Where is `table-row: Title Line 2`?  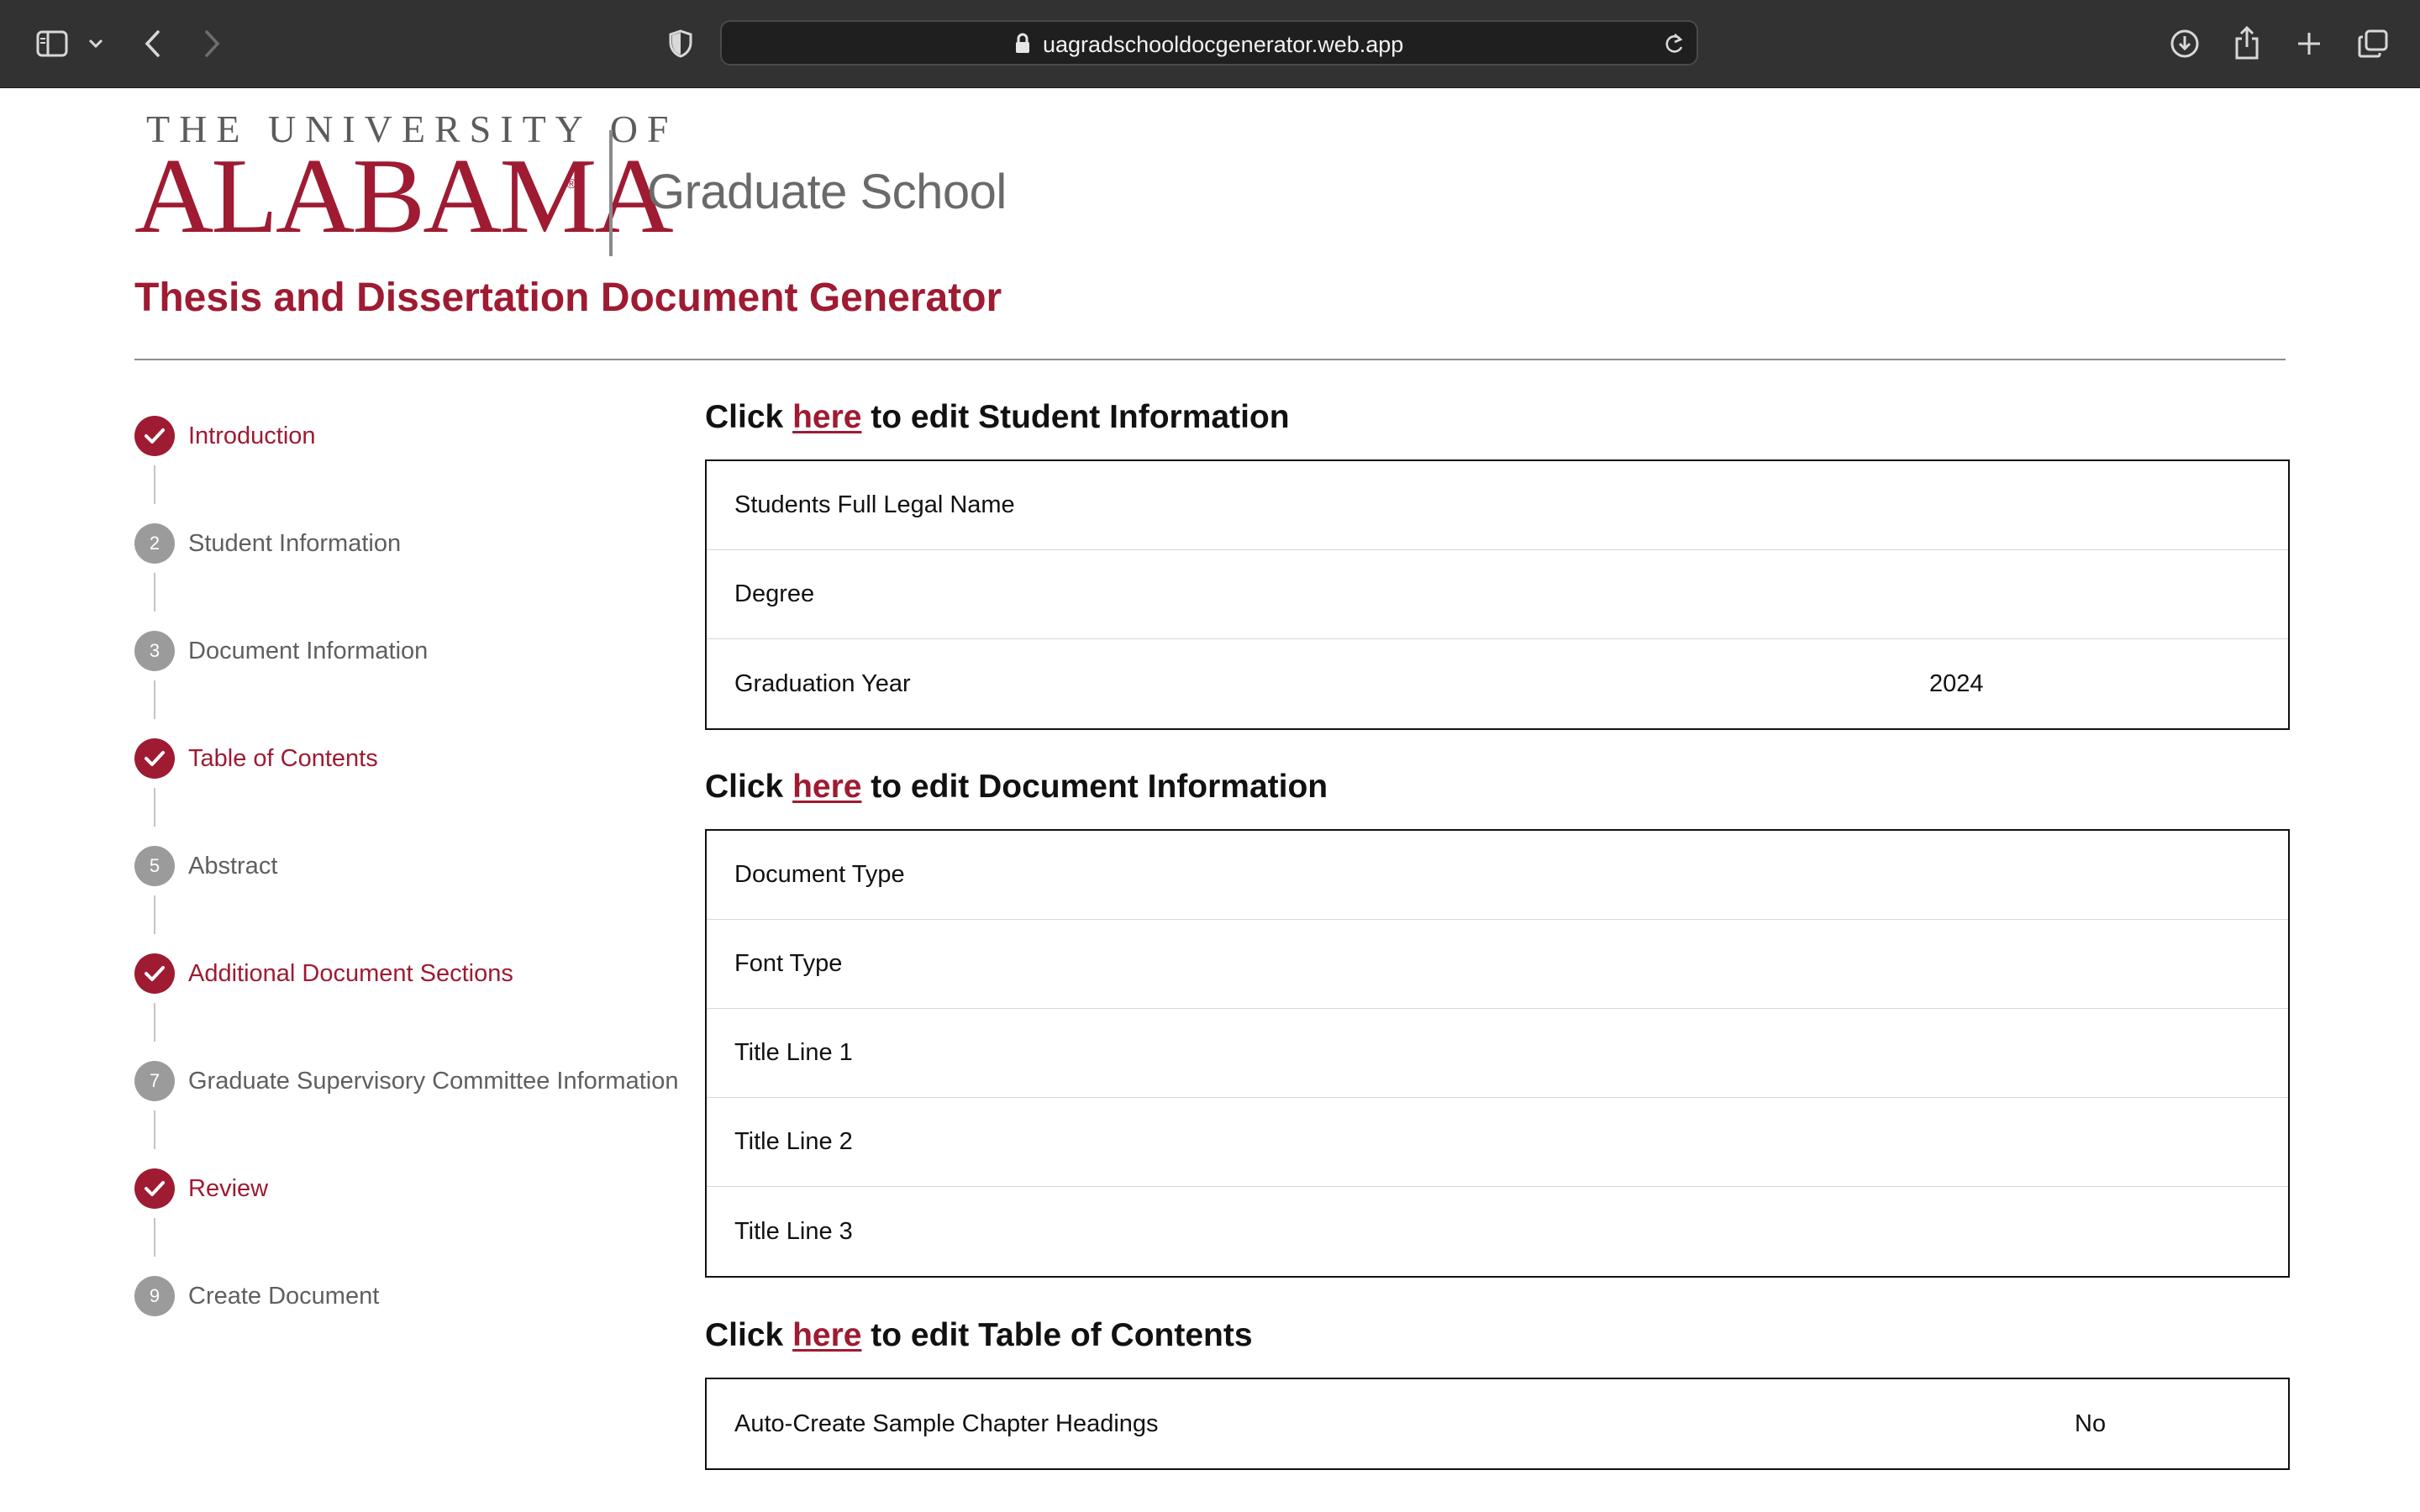
table-row: Title Line 2 is located at coordinates (1498, 1142).